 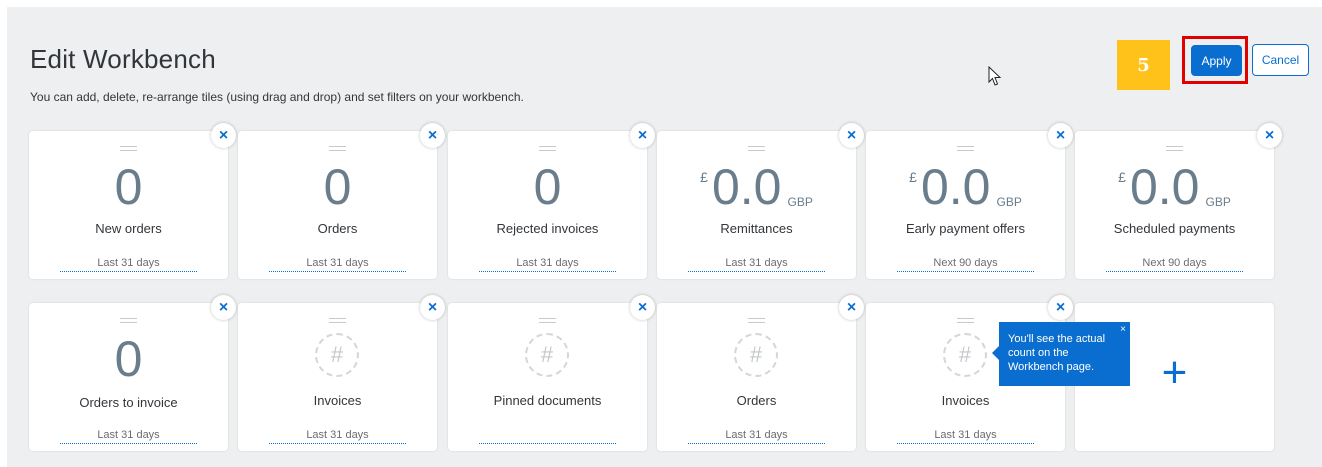 I want to click on step-number-badge: 5, so click(x=1143, y=65).